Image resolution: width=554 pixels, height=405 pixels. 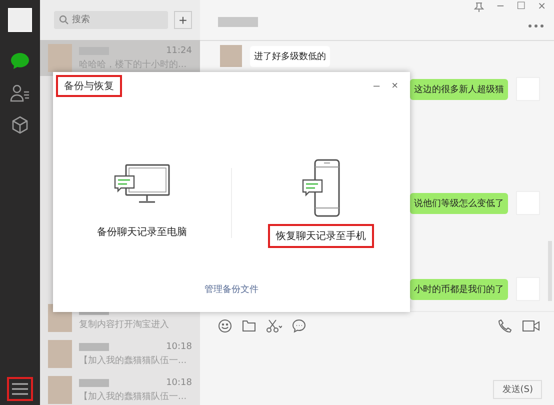 I want to click on menu-icon, so click(x=20, y=389).